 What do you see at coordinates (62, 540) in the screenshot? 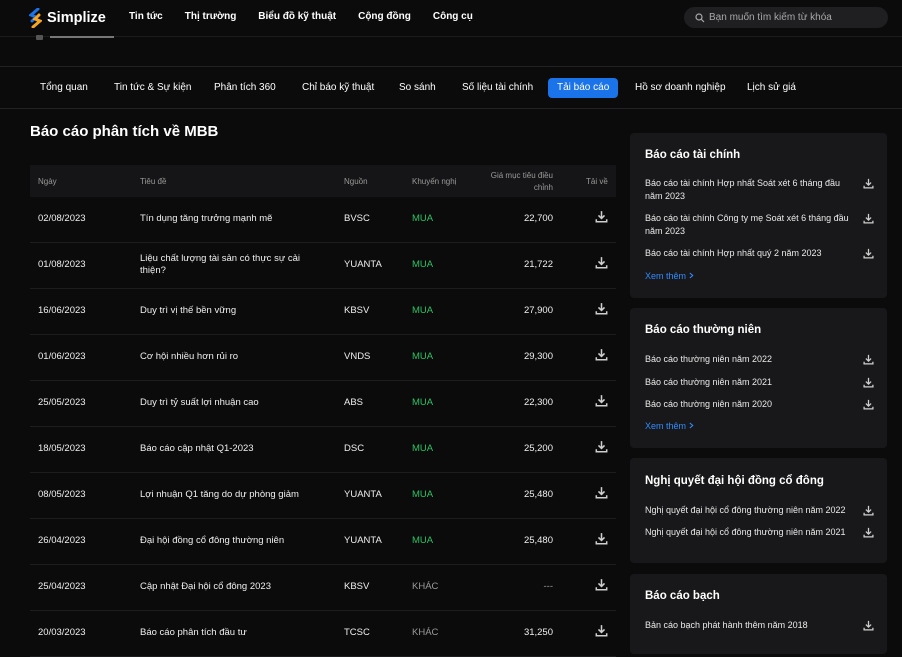
I see `row-date: 26/04/2023` at bounding box center [62, 540].